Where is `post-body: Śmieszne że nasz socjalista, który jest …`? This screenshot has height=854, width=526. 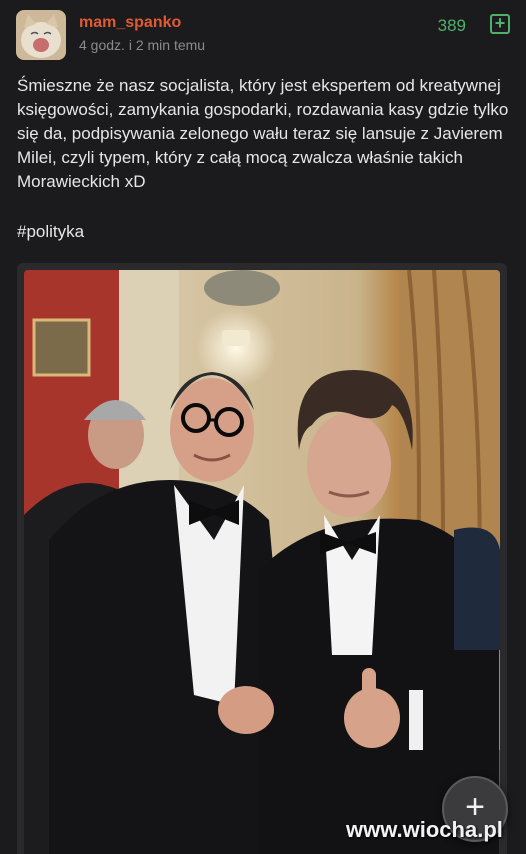
post-body: Śmieszne że nasz socjalista, który jest … is located at coordinates (263, 133).